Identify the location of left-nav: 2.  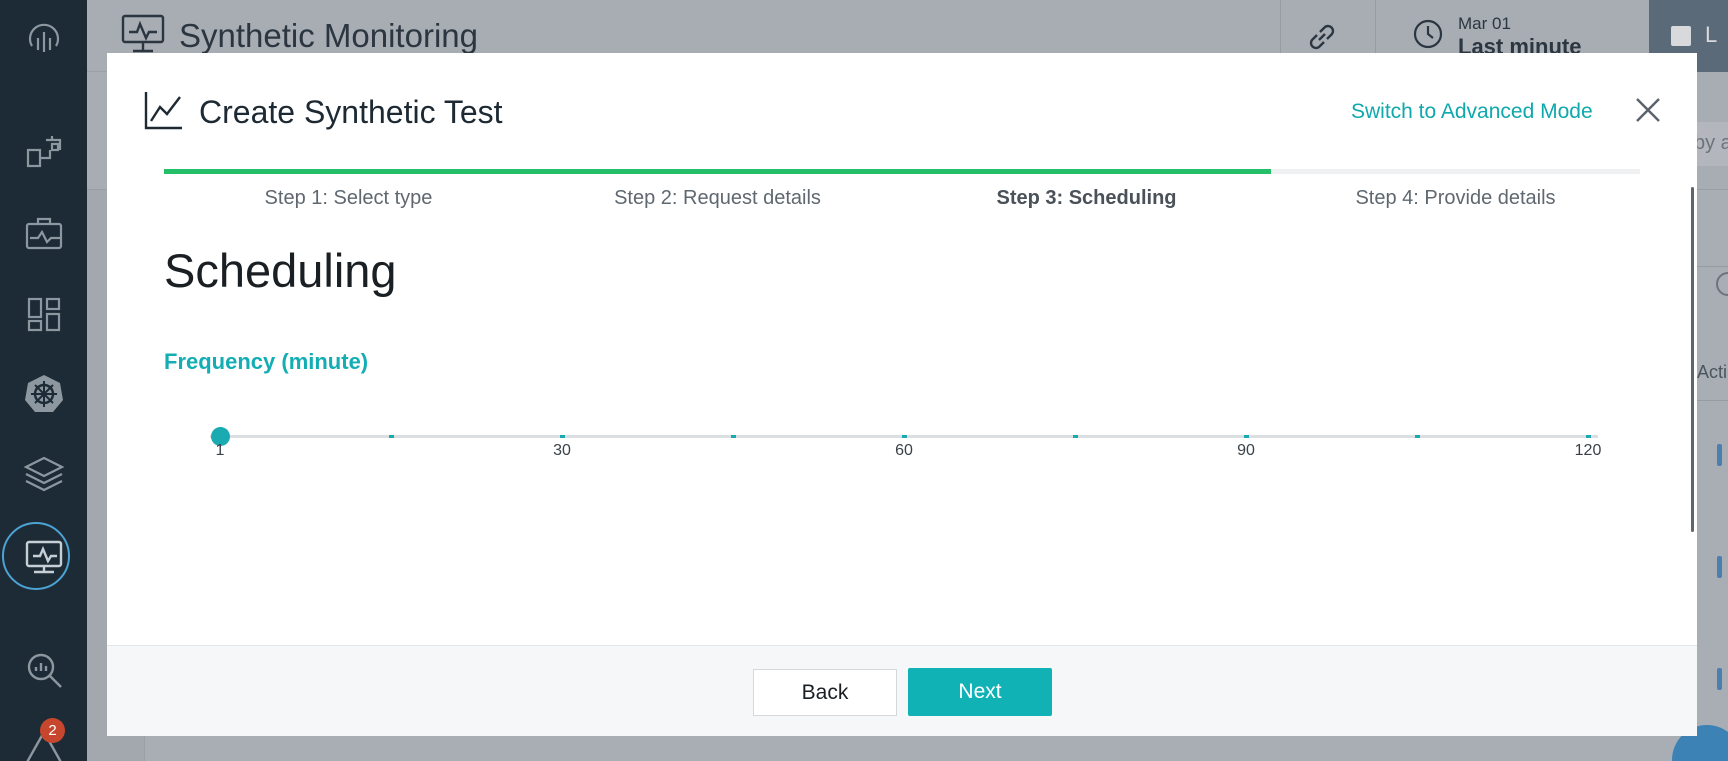
(43, 380).